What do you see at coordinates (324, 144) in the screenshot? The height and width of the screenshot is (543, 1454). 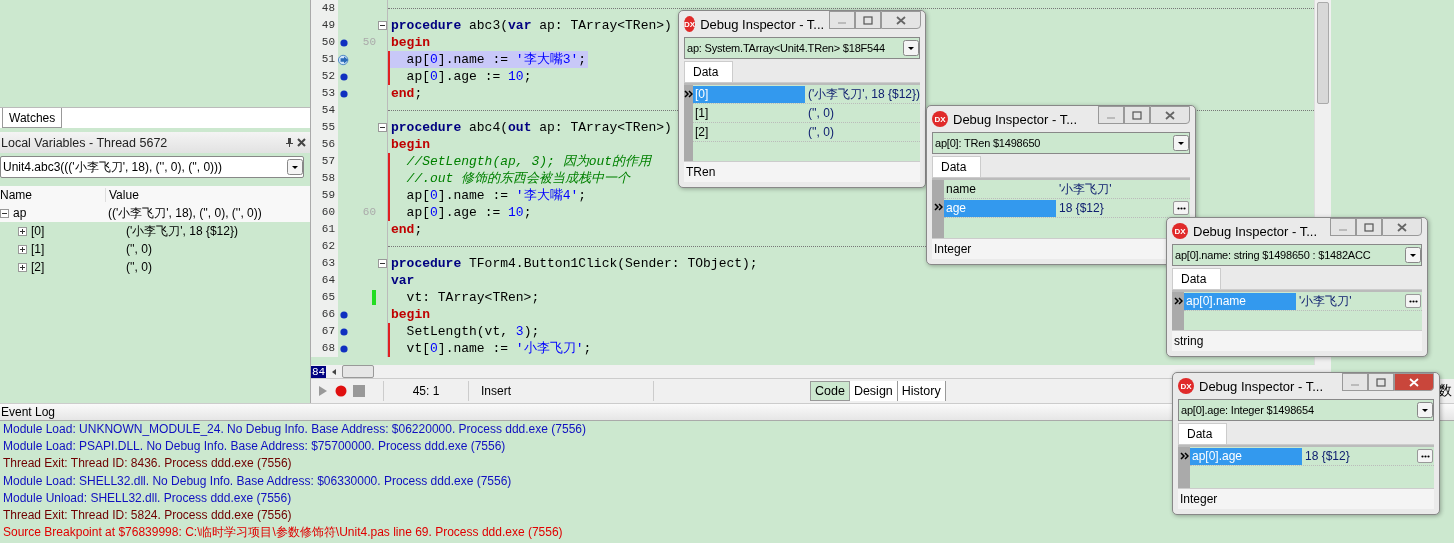 I see `line-number: 56` at bounding box center [324, 144].